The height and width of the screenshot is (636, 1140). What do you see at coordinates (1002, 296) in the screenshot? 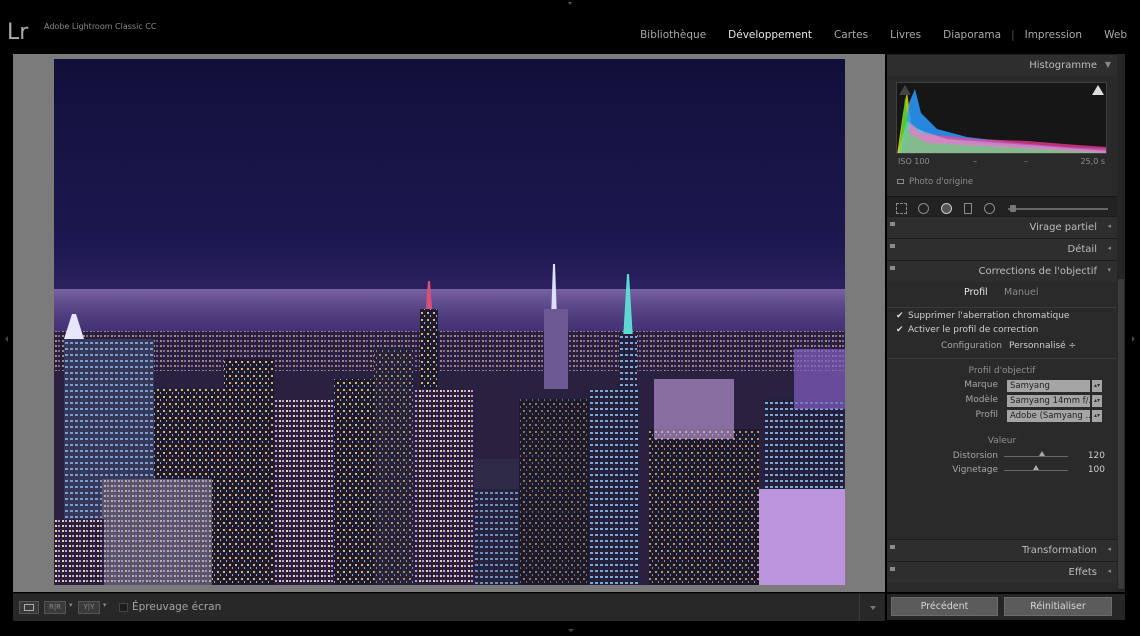
I see `lens-tabs: Profil Manuel` at bounding box center [1002, 296].